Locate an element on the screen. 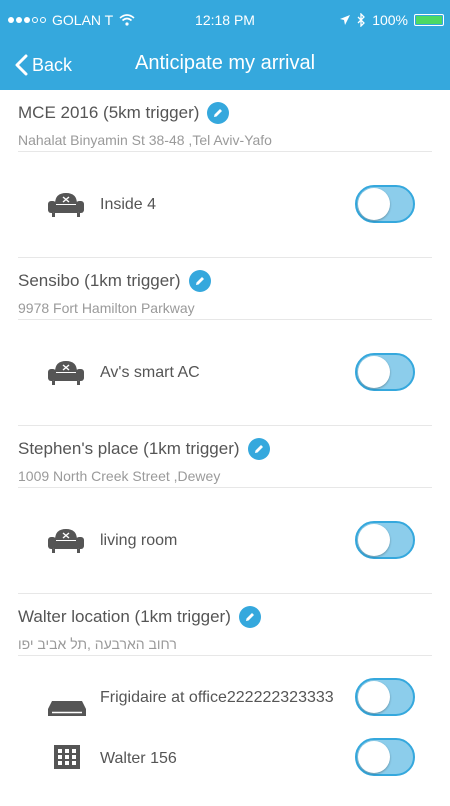 The image size is (450, 806). device-name: Inside 4 is located at coordinates (128, 204).